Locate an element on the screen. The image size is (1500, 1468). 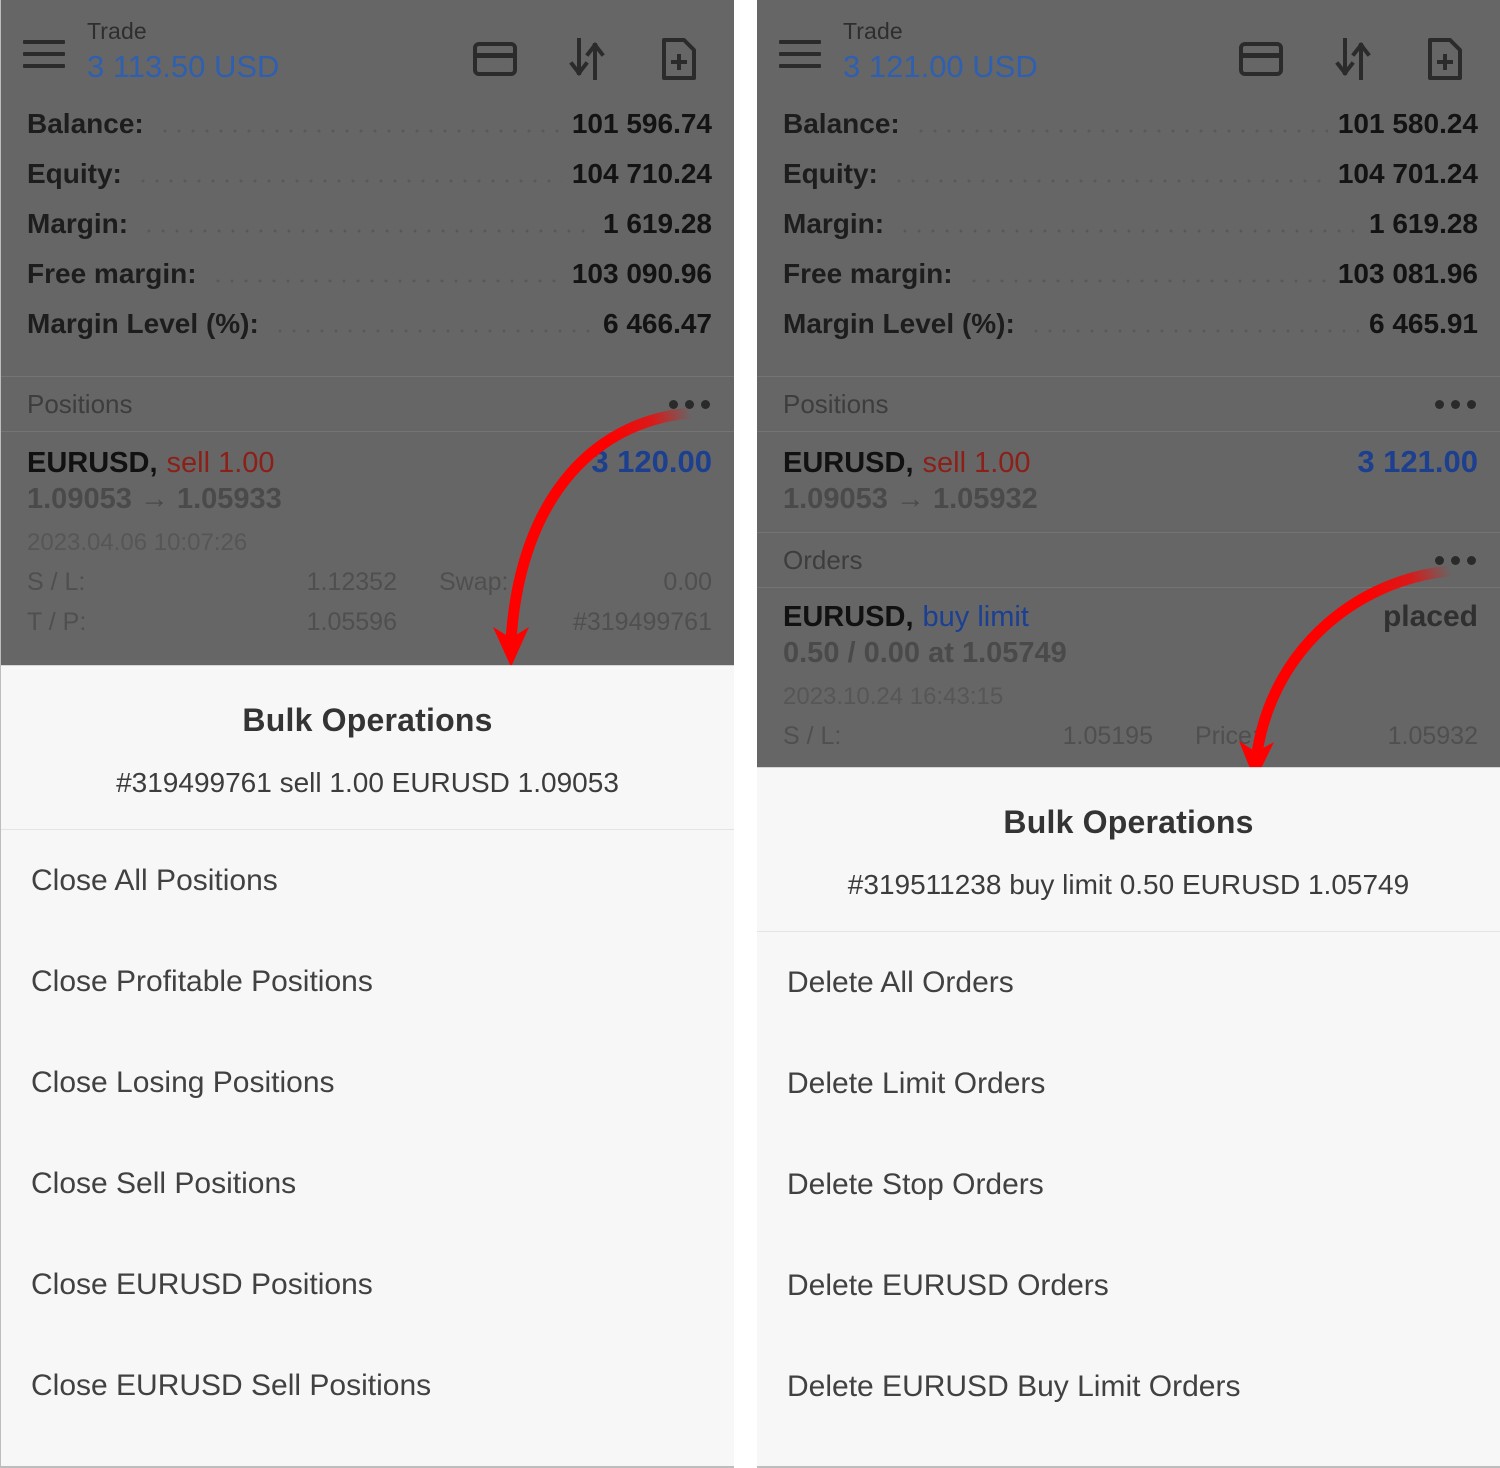
summary-value: 103 081.96 is located at coordinates (1407, 273).